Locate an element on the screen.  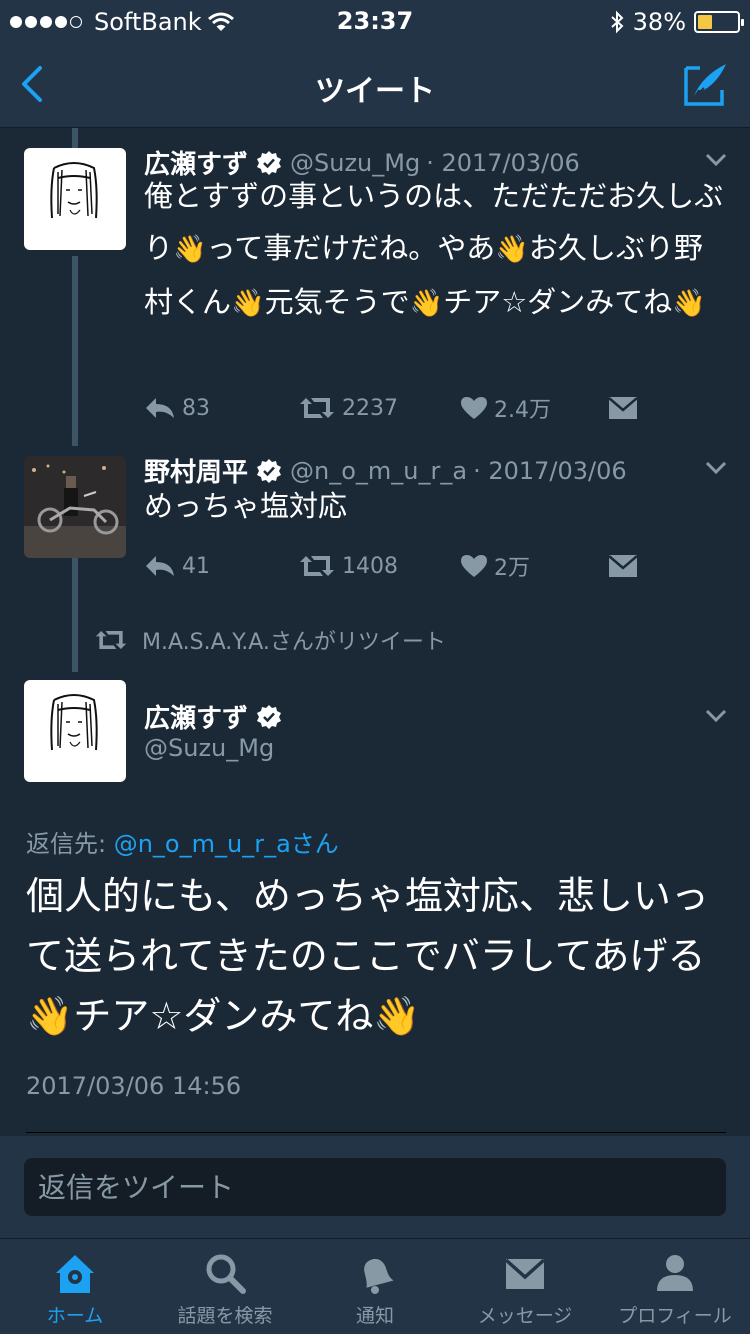
search-icon is located at coordinates (226, 1274).